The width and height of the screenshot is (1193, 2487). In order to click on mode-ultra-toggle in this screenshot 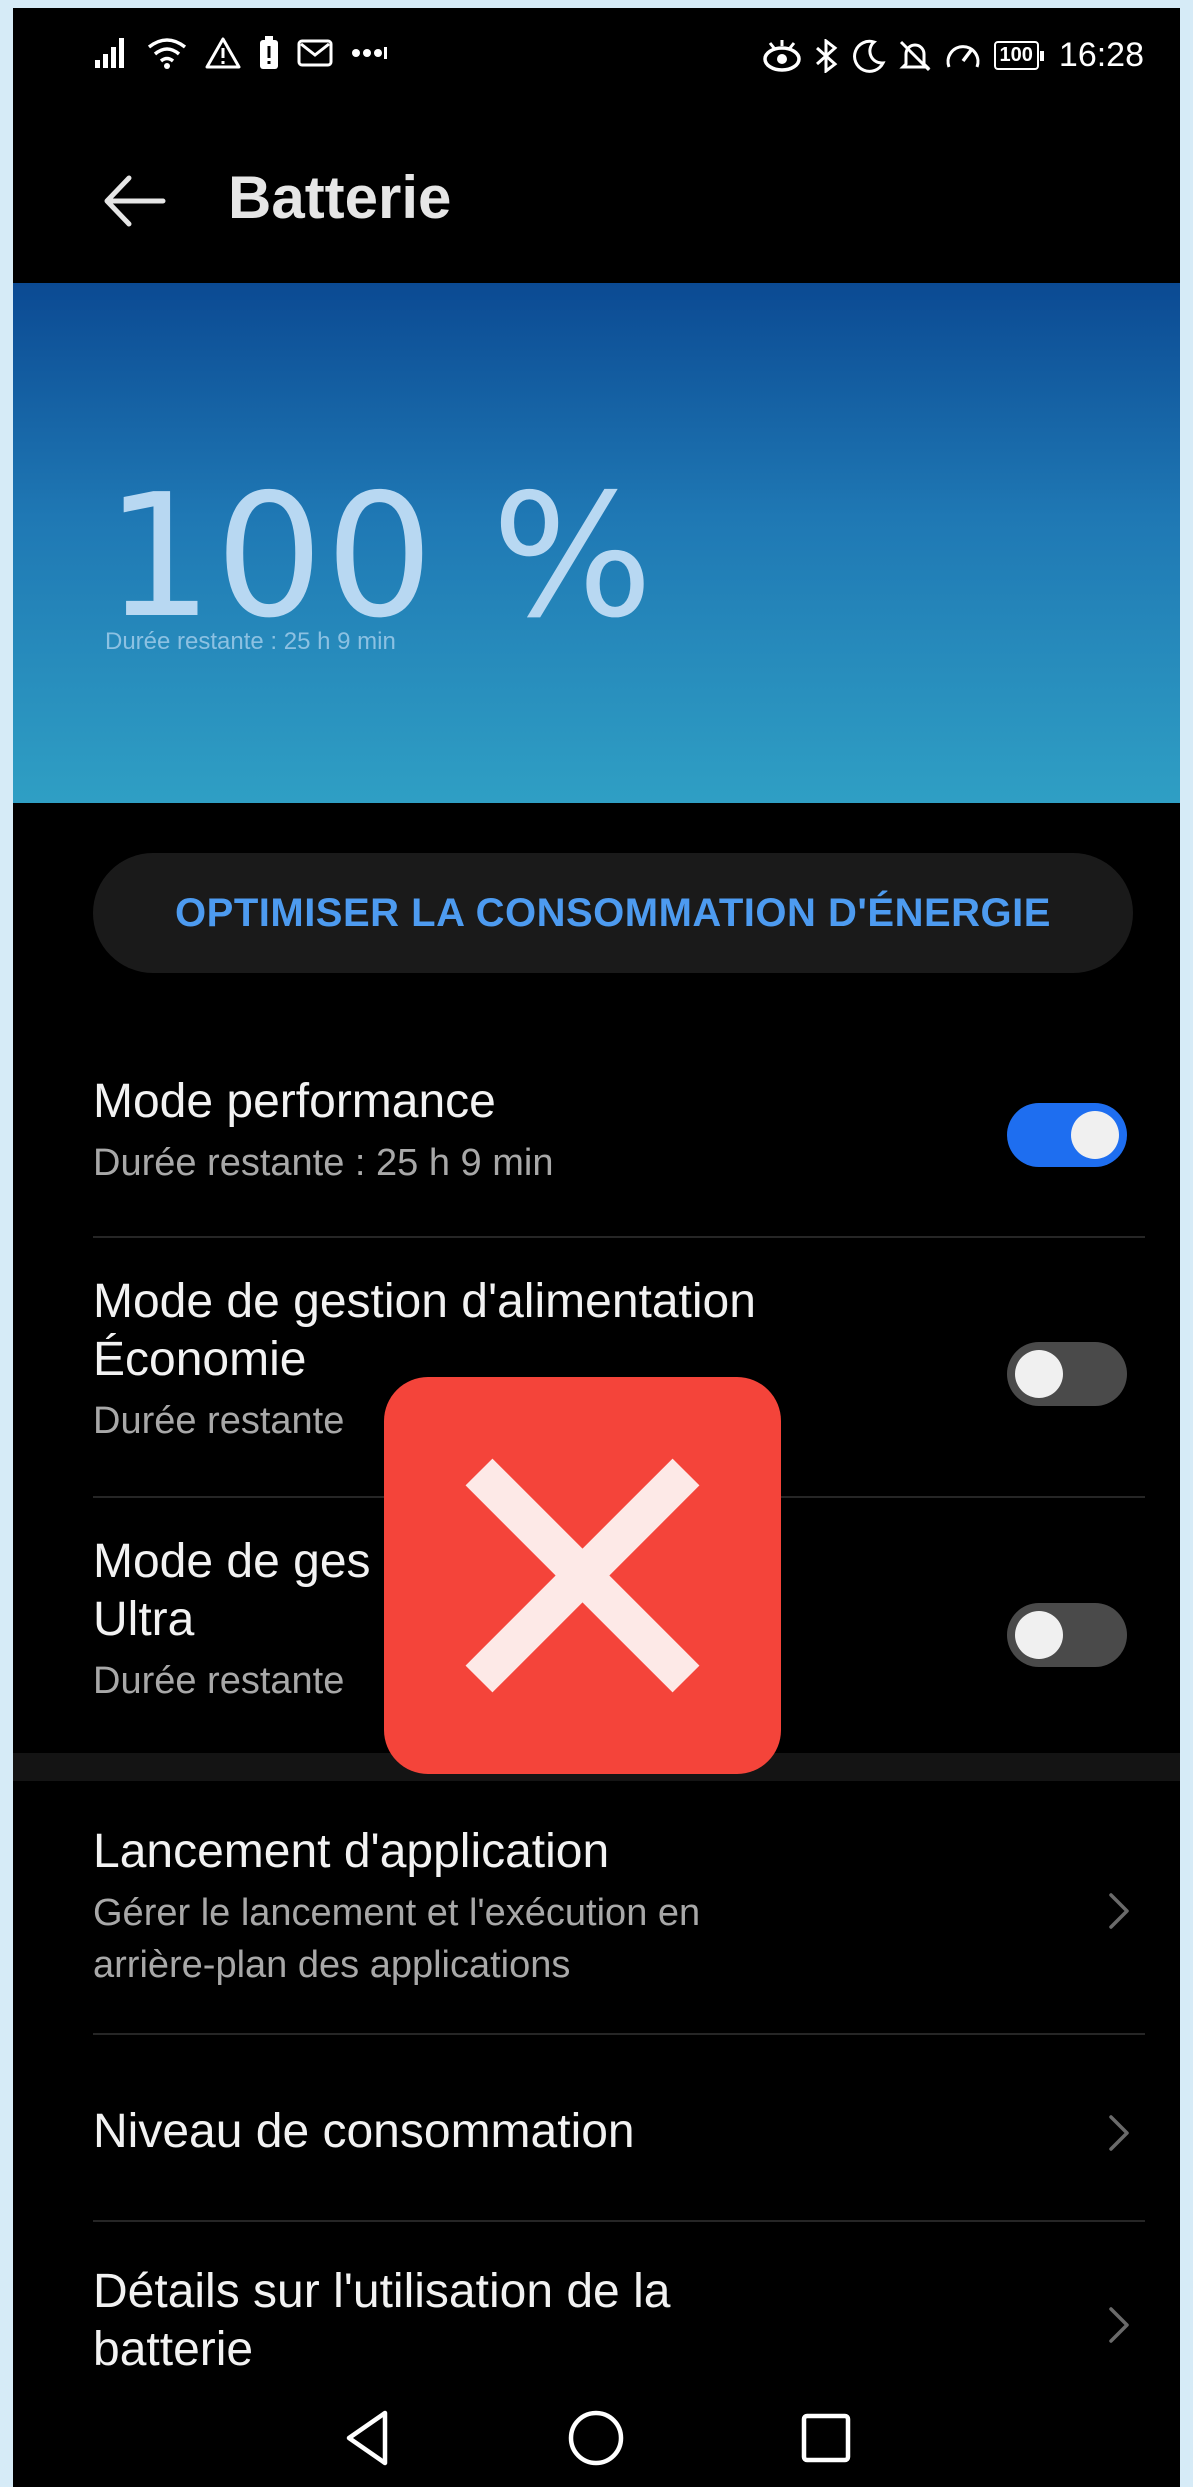, I will do `click(1067, 1635)`.